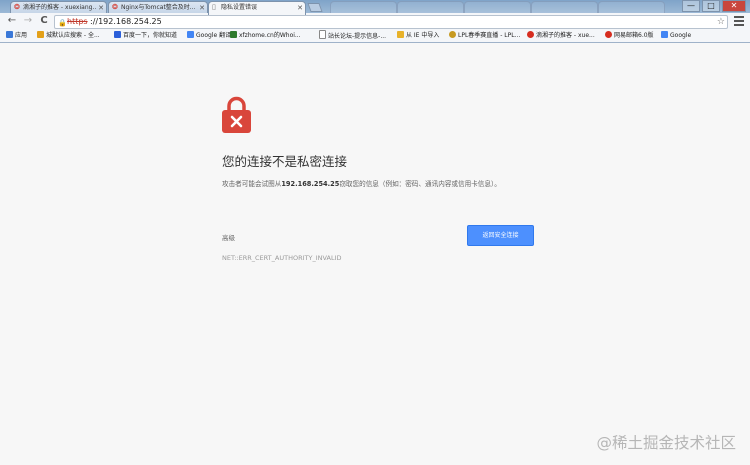 This screenshot has width=750, height=465. I want to click on tab-3-active: ▯ 隐私设置错误 ✕, so click(257, 8).